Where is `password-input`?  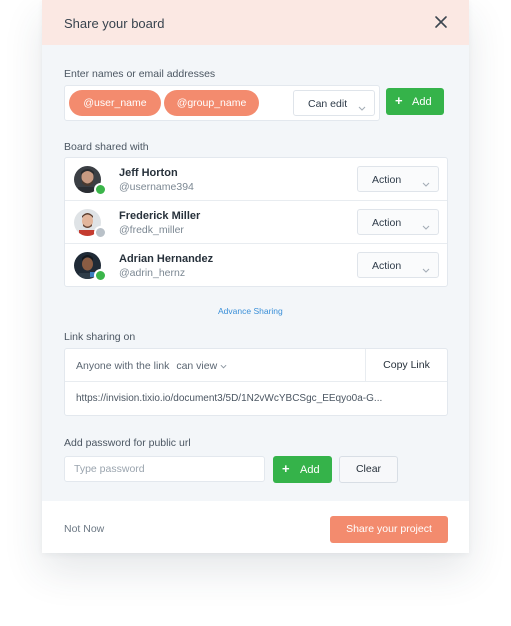 password-input is located at coordinates (164, 469).